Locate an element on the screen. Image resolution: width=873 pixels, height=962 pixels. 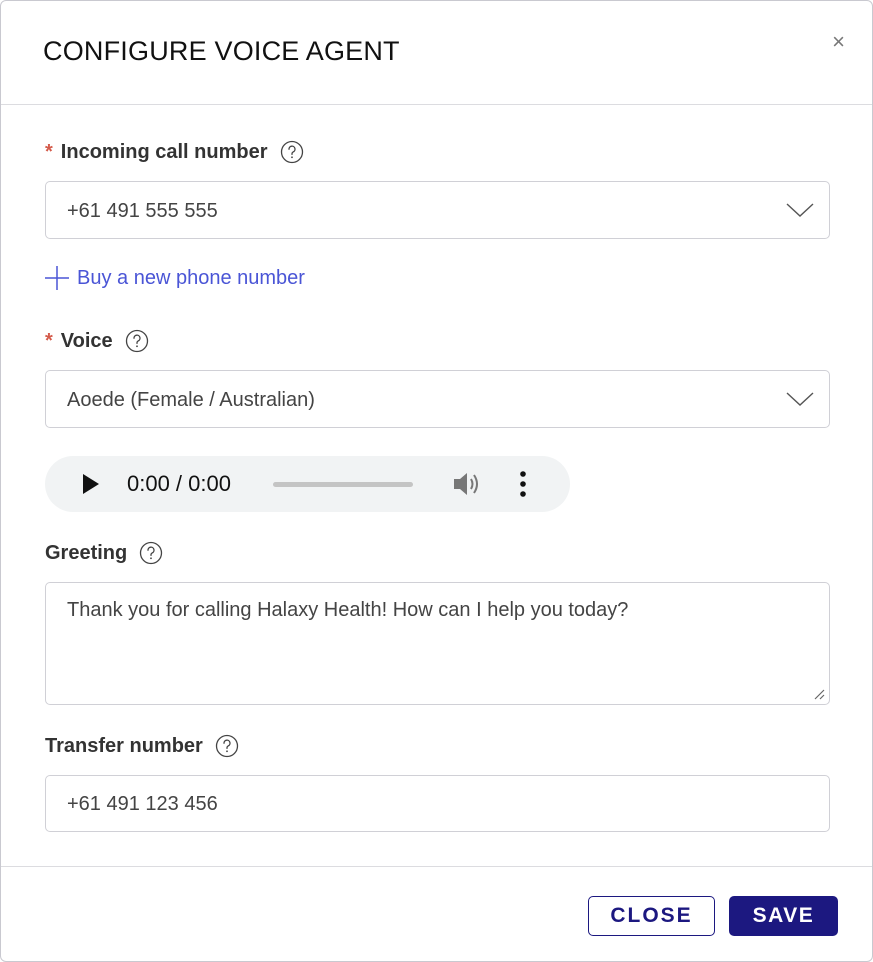
dialog-header: CONFIGURE VOICE AGENT × is located at coordinates (436, 53).